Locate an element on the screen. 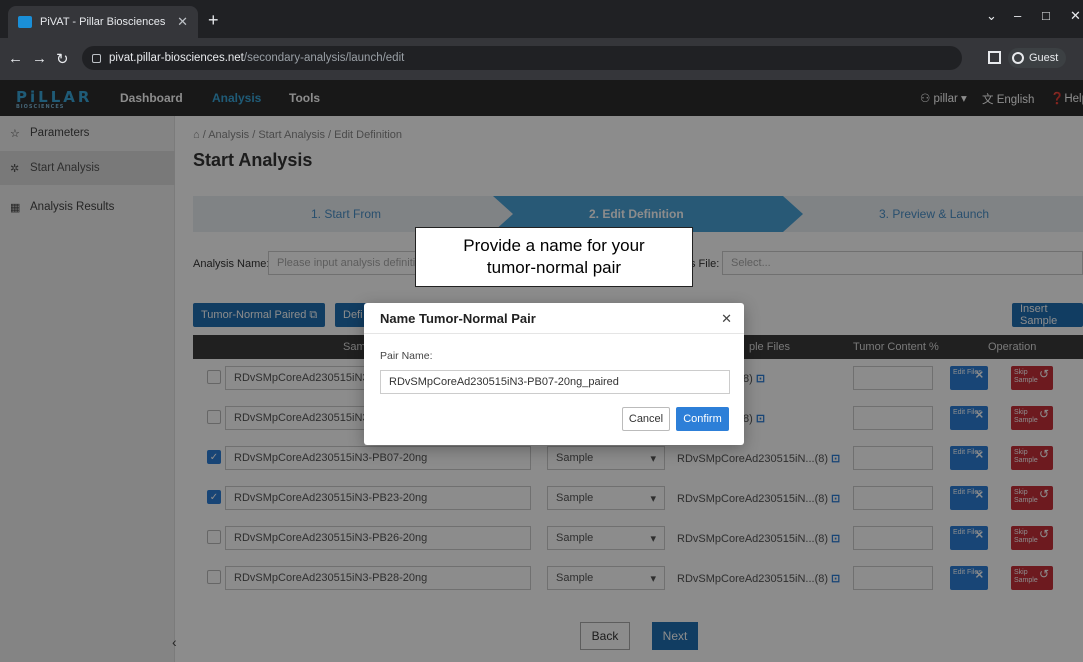 The height and width of the screenshot is (662, 1083). confirm-button: Confirm is located at coordinates (702, 419).